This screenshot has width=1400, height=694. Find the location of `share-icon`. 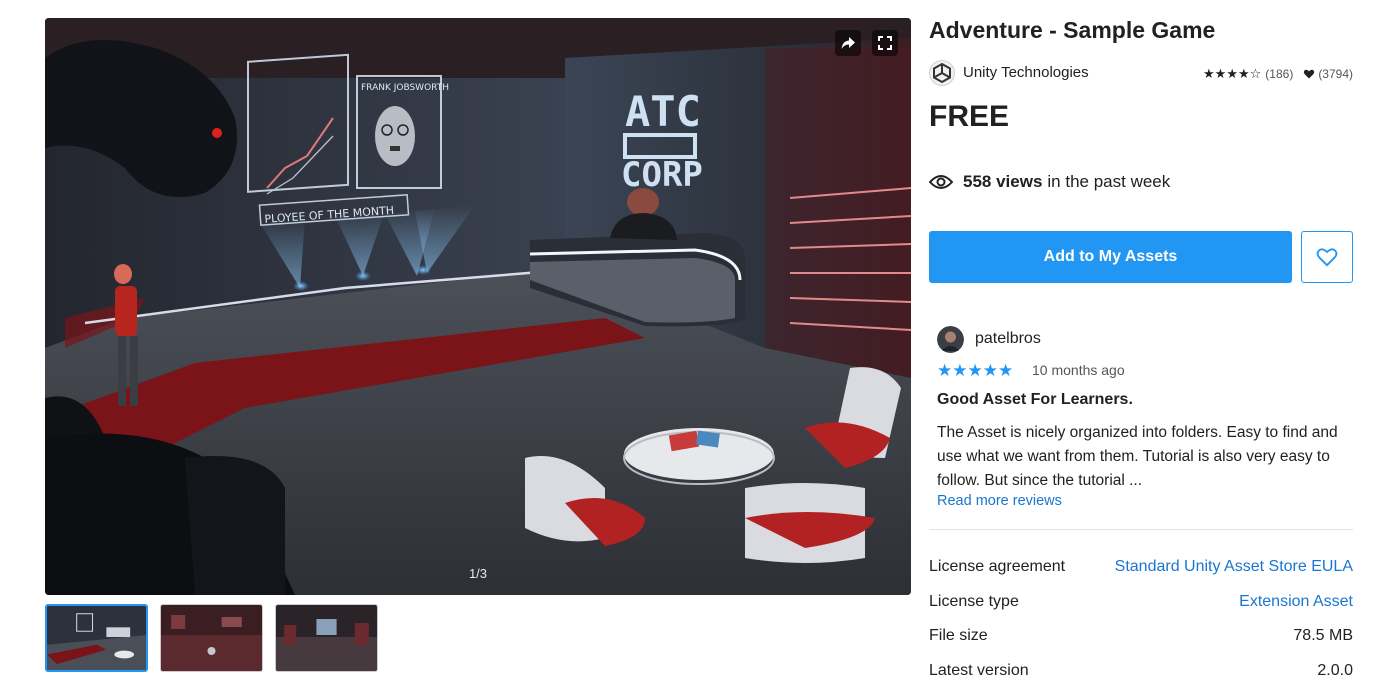

share-icon is located at coordinates (848, 43).